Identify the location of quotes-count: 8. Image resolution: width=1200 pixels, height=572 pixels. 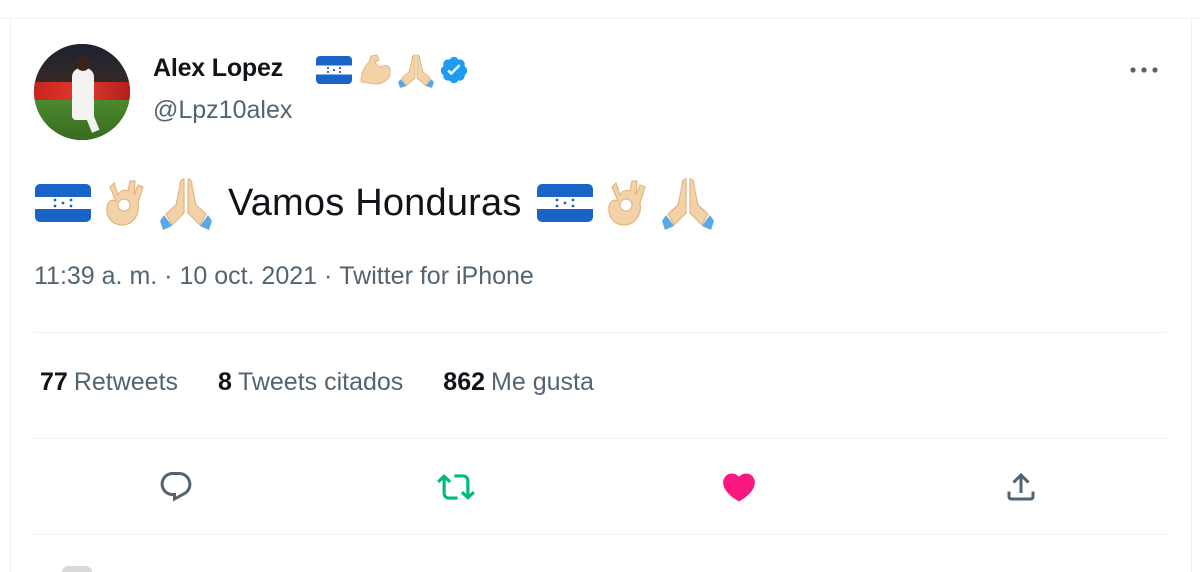
(225, 382).